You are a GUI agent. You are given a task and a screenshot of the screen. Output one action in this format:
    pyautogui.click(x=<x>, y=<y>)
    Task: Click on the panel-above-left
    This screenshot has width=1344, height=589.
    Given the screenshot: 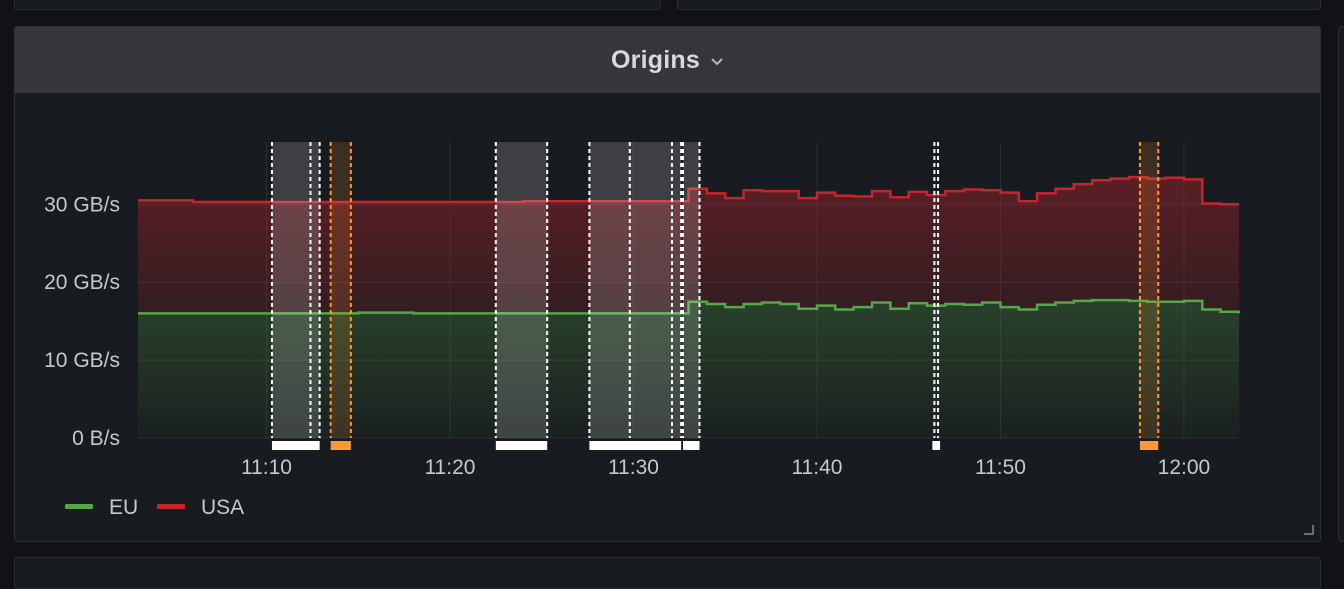 What is the action you would take?
    pyautogui.click(x=337, y=5)
    